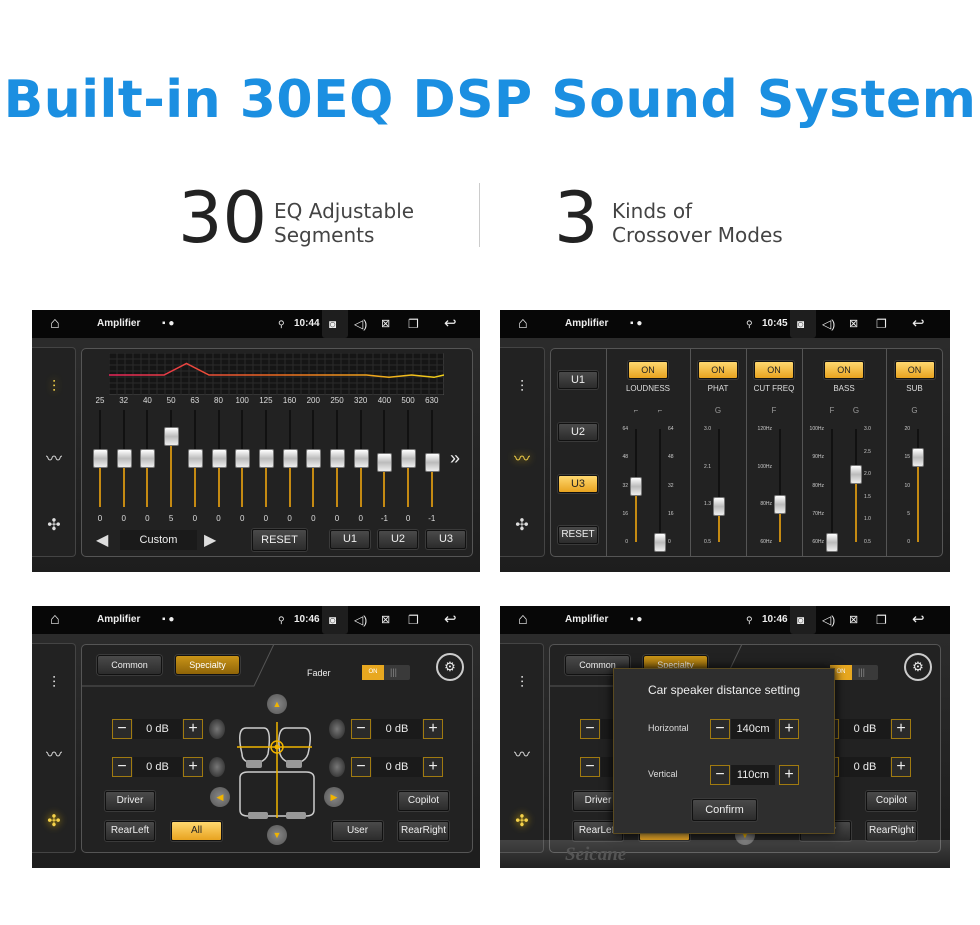 The image size is (980, 925). I want to click on crossover-u3-button: U3, so click(578, 484).